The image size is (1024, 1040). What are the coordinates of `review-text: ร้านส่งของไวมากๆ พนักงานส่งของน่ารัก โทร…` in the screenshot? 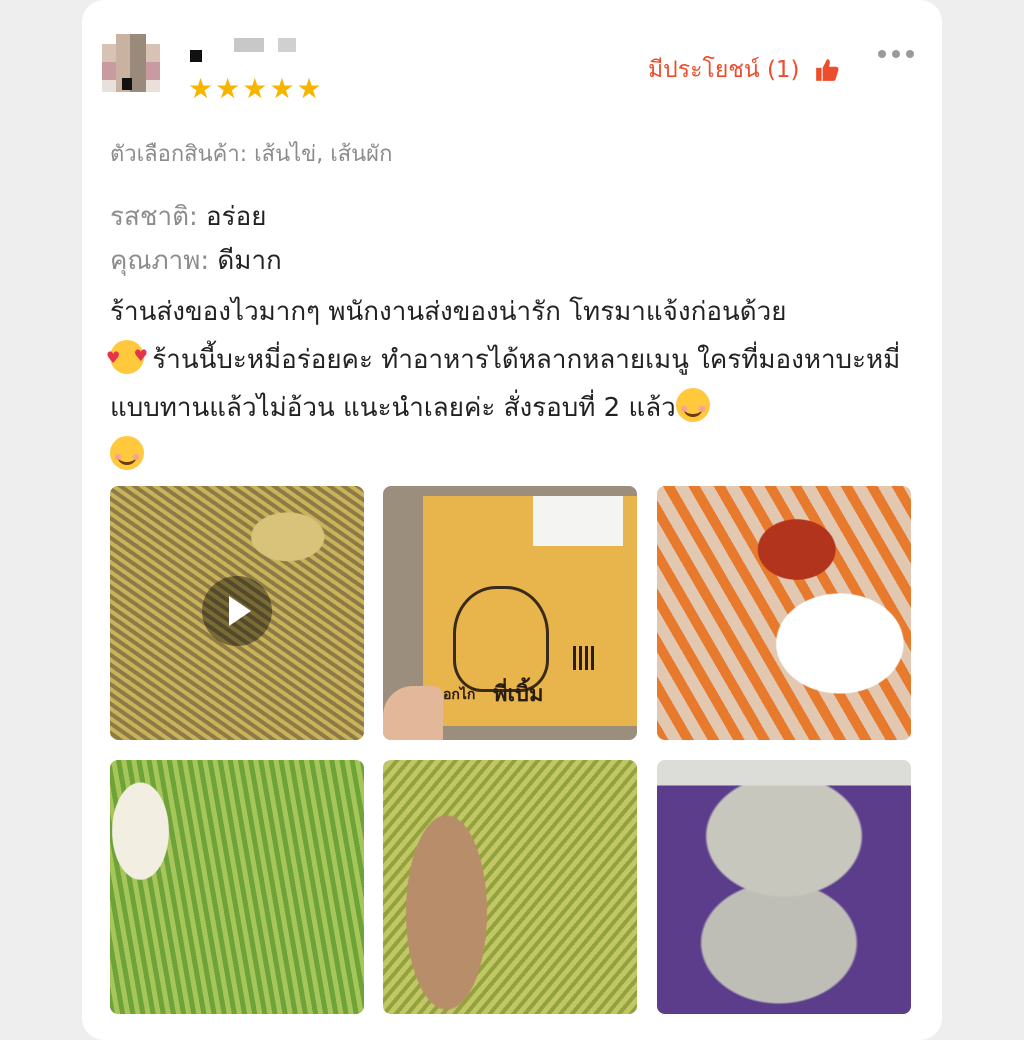 It's located at (508, 384).